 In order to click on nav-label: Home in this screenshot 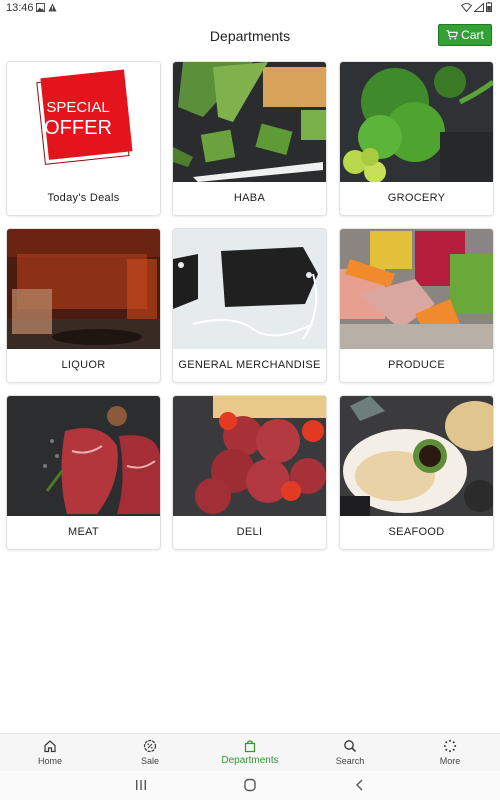, I will do `click(49, 761)`.